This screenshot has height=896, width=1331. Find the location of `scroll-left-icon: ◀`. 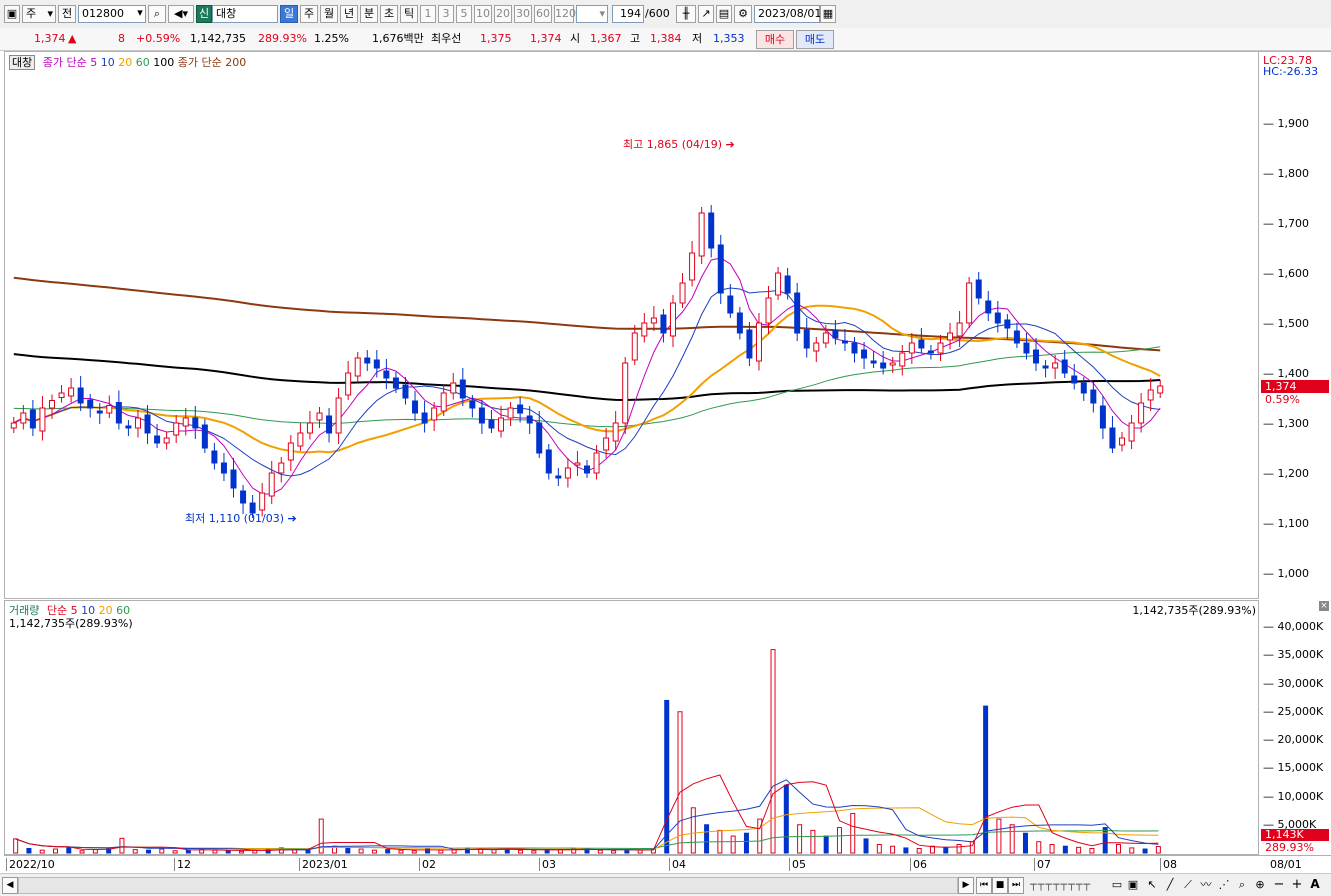

scroll-left-icon: ◀ is located at coordinates (10, 885).